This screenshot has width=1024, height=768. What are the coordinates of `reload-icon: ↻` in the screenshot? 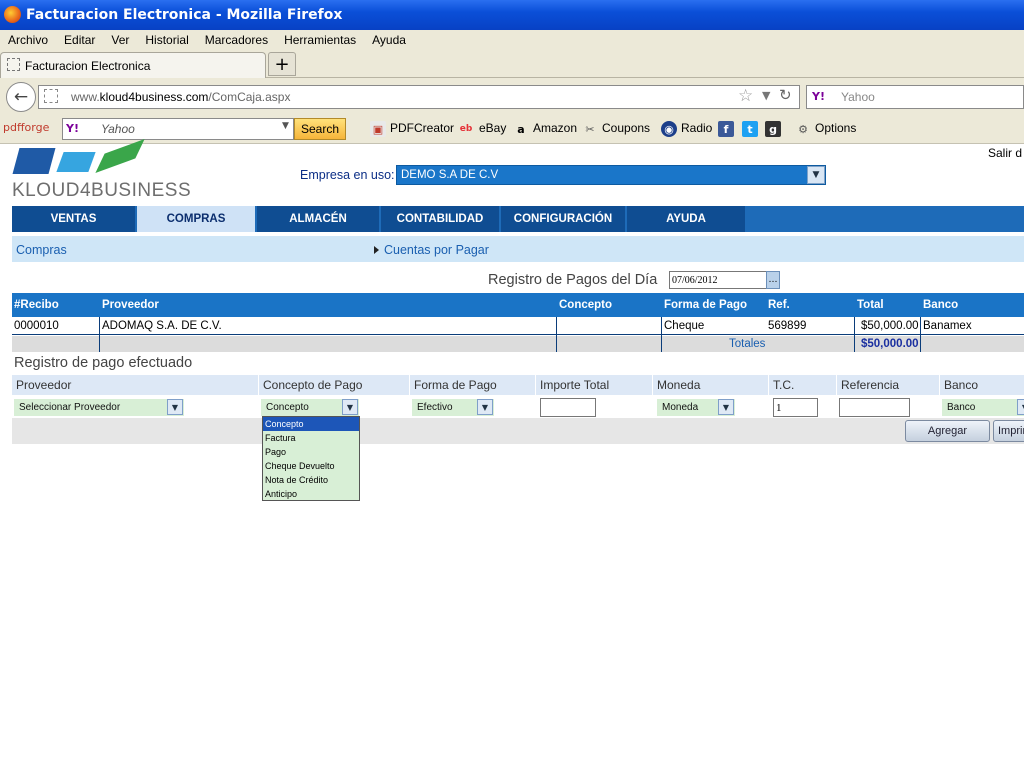 It's located at (785, 95).